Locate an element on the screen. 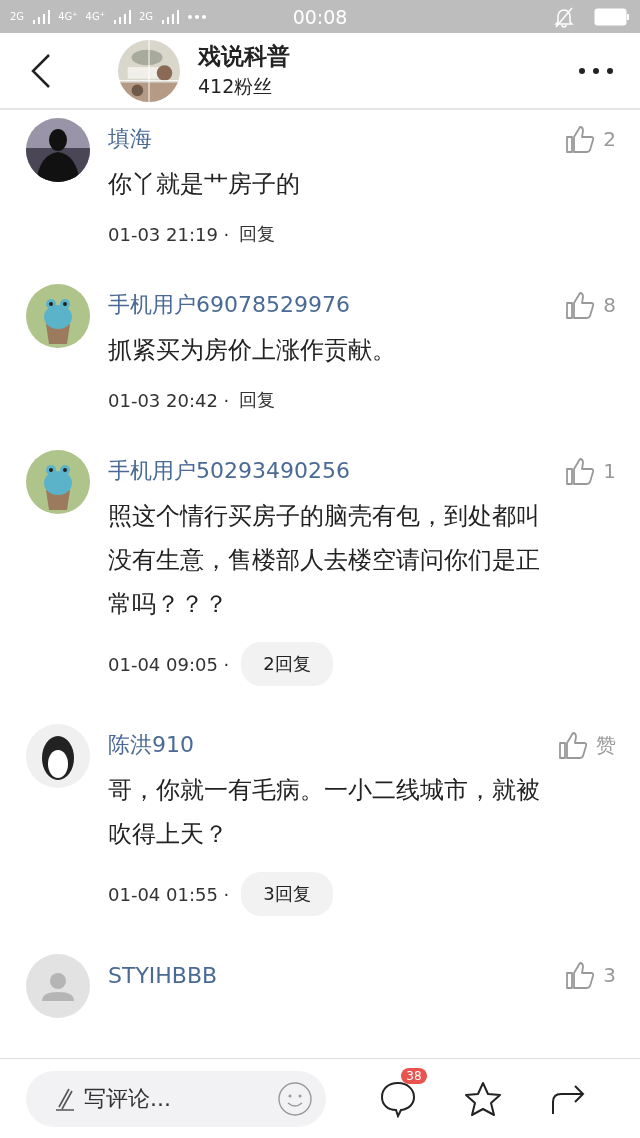 The width and height of the screenshot is (640, 1138). comment-text: 抓紧买为房价上涨作贡献。 is located at coordinates (252, 350).